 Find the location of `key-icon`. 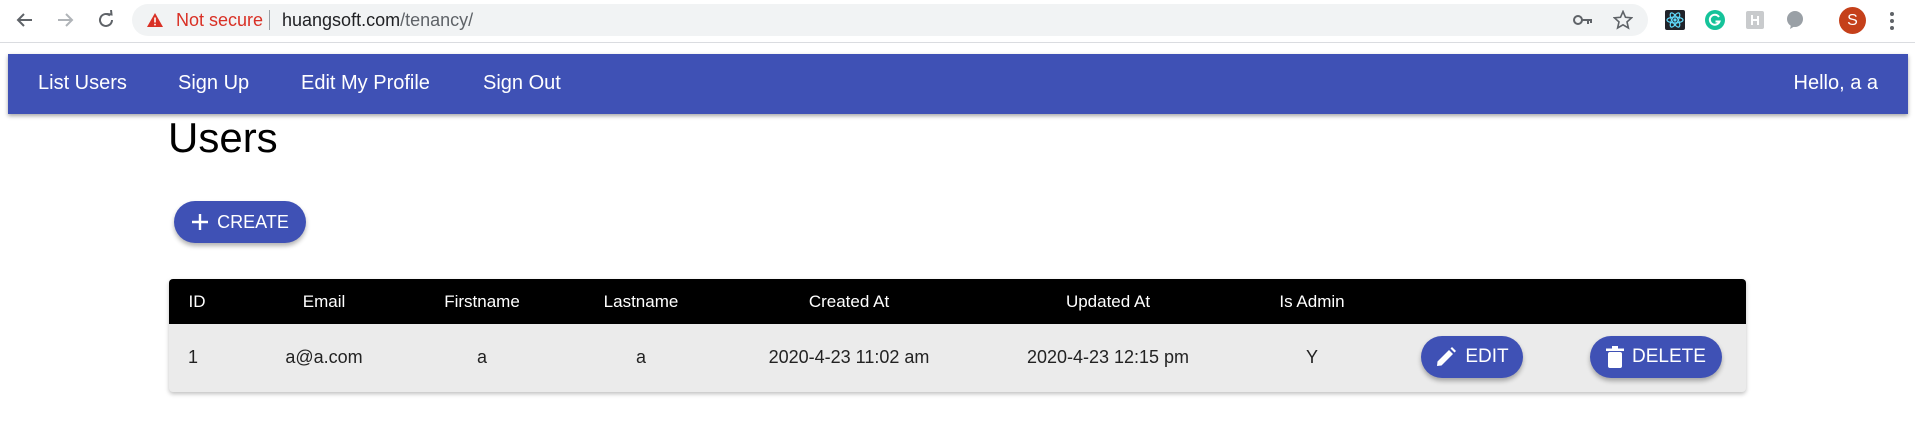

key-icon is located at coordinates (1582, 20).